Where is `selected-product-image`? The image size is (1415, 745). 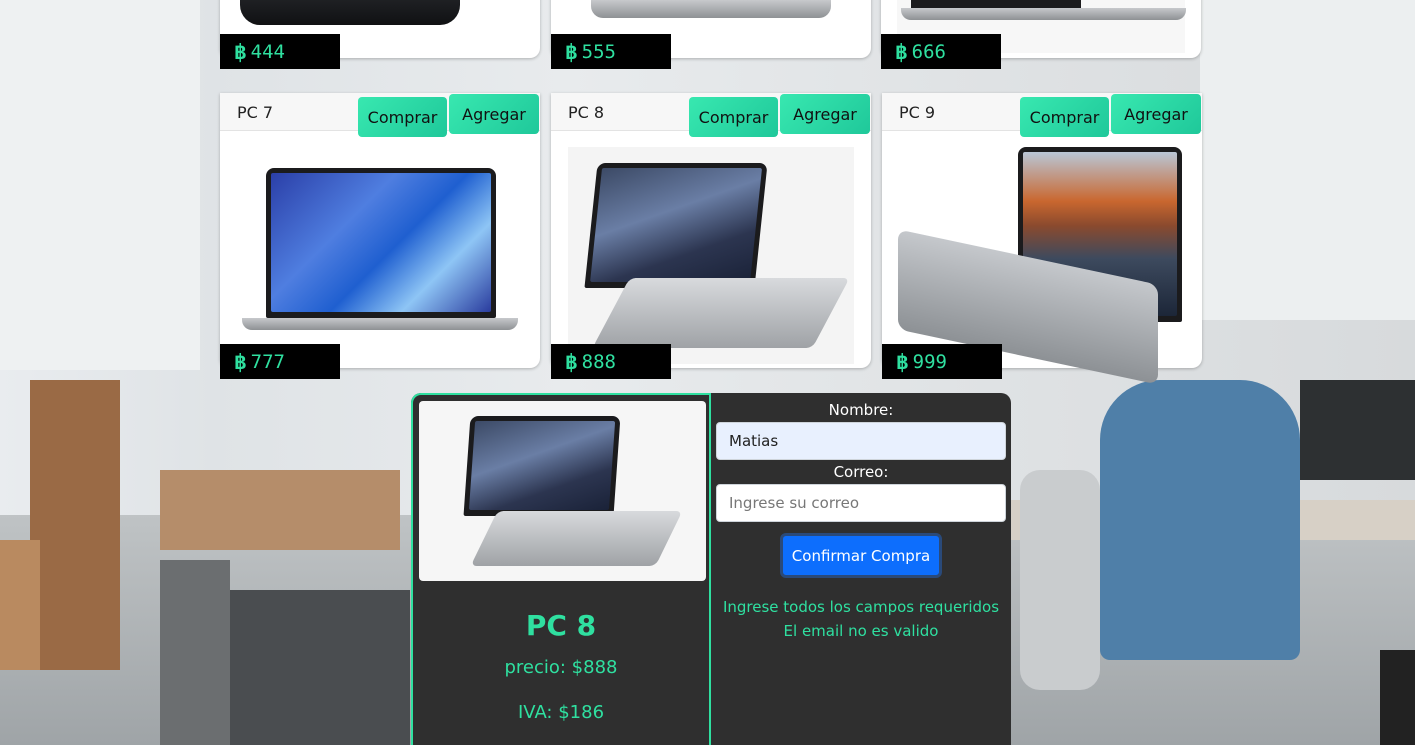 selected-product-image is located at coordinates (562, 491).